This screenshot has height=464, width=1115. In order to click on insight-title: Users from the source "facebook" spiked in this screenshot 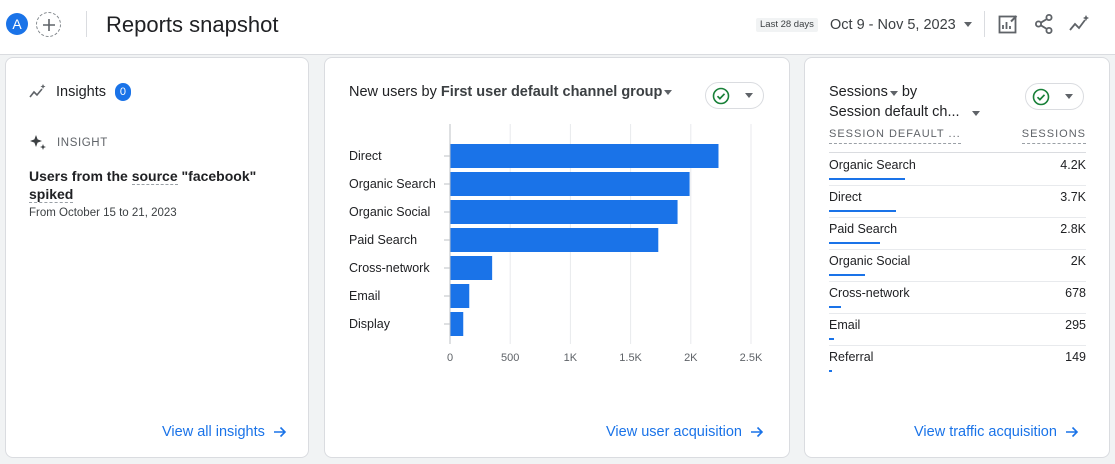, I will do `click(149, 185)`.